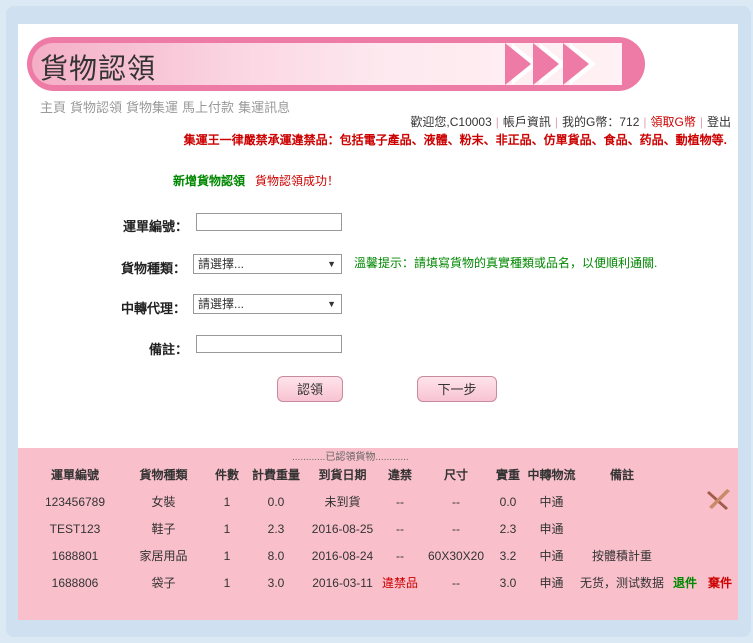 This screenshot has width=753, height=643. I want to click on claim-button: 認領, so click(310, 389).